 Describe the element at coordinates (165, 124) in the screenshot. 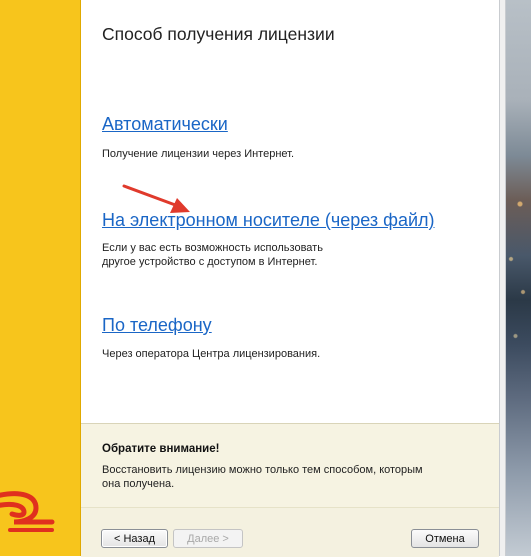

I see `option-automatic-link: Автоматически` at that location.